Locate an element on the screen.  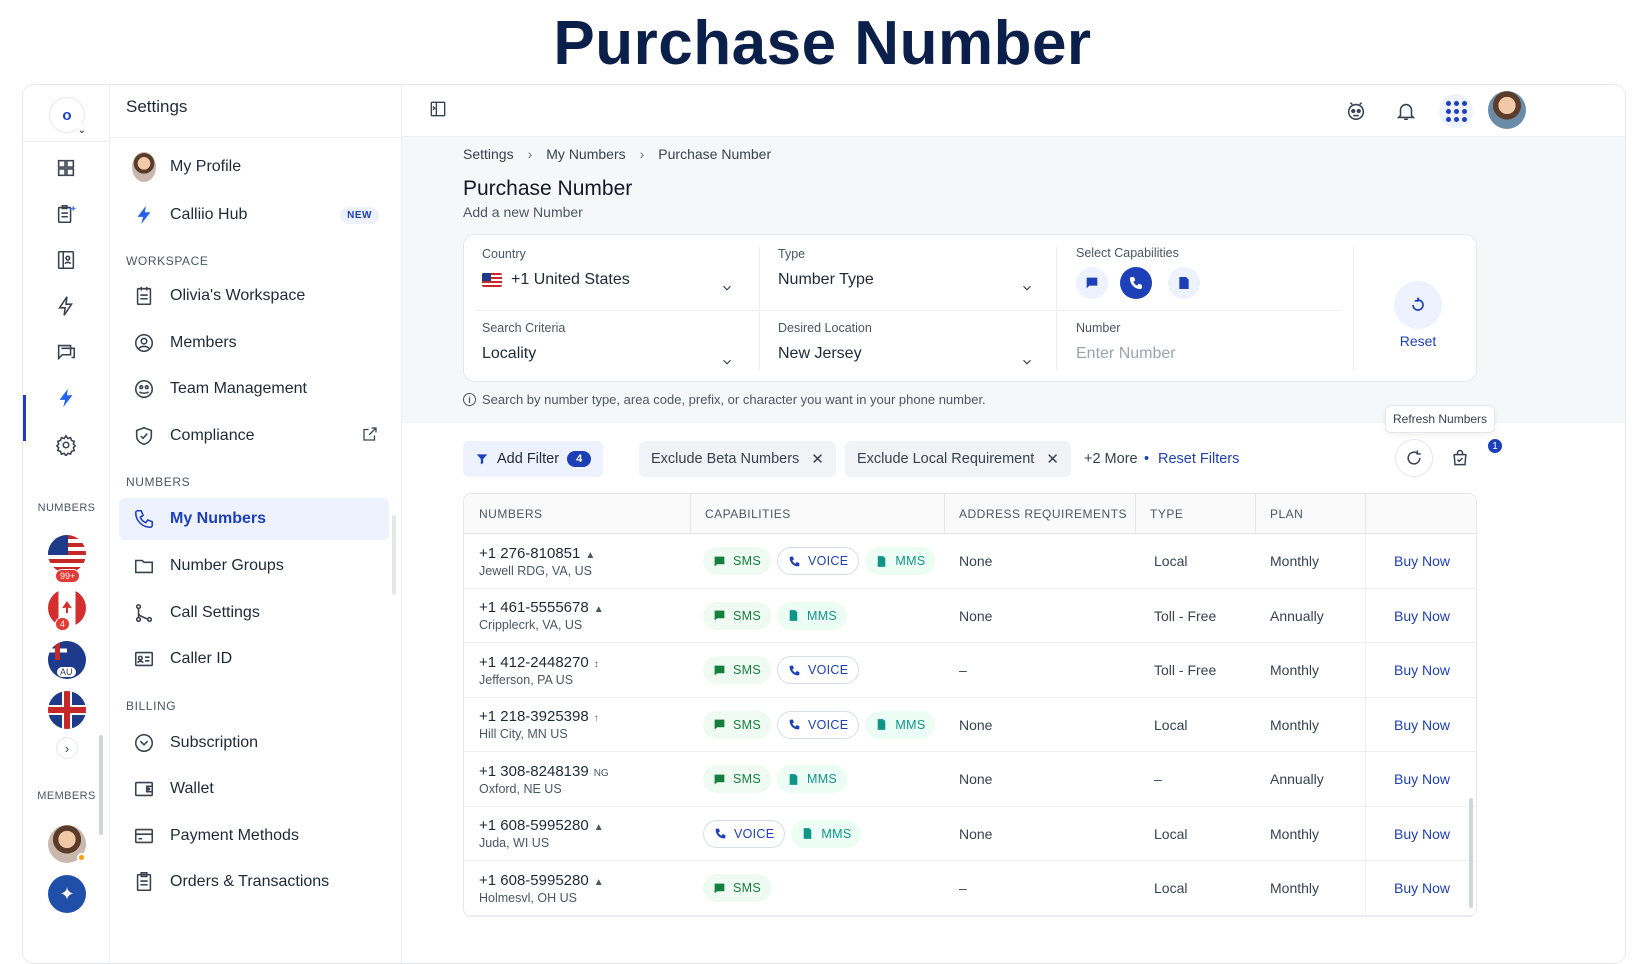
sidebar-item-label: Compliance is located at coordinates (212, 435).